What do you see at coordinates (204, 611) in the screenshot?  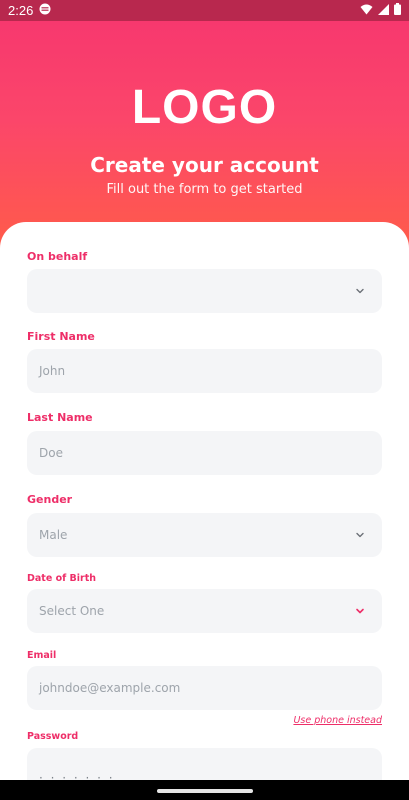 I see `dob-dropdown: Select One` at bounding box center [204, 611].